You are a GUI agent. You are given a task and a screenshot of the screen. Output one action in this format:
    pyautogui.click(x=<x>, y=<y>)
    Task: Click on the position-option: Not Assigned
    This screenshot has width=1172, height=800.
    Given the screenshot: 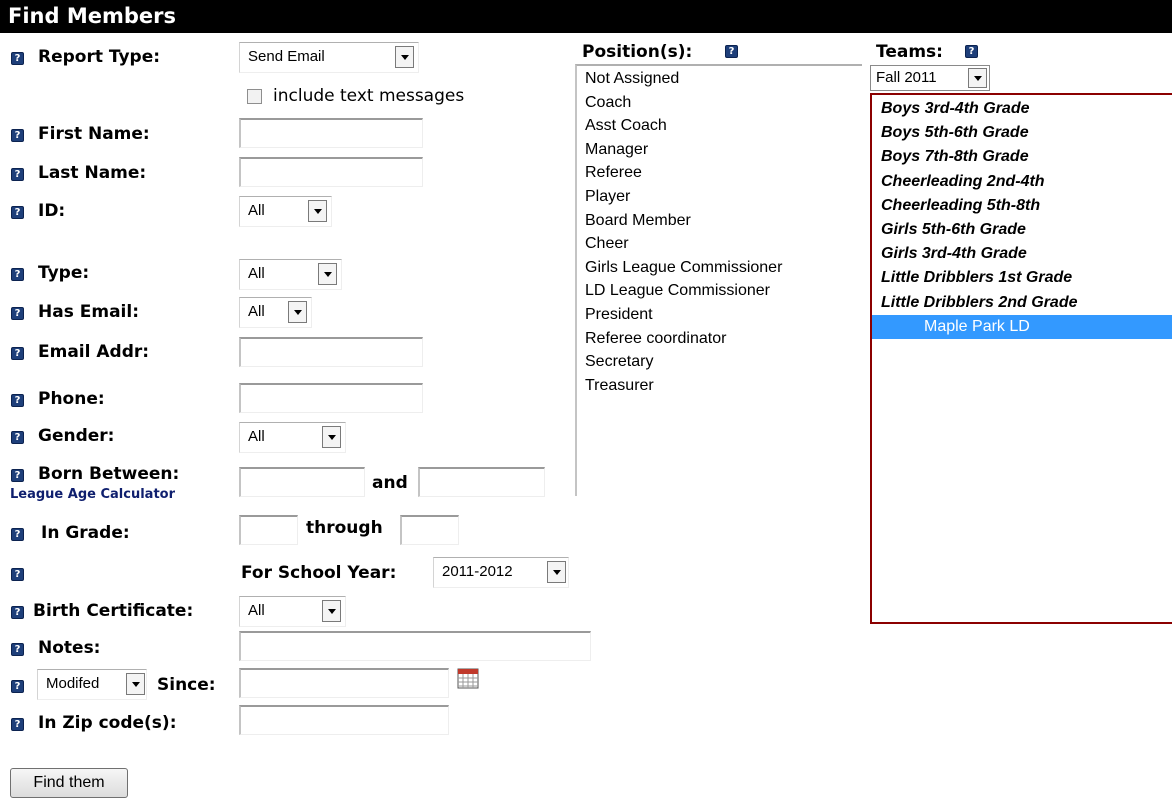 What is the action you would take?
    pyautogui.click(x=719, y=79)
    